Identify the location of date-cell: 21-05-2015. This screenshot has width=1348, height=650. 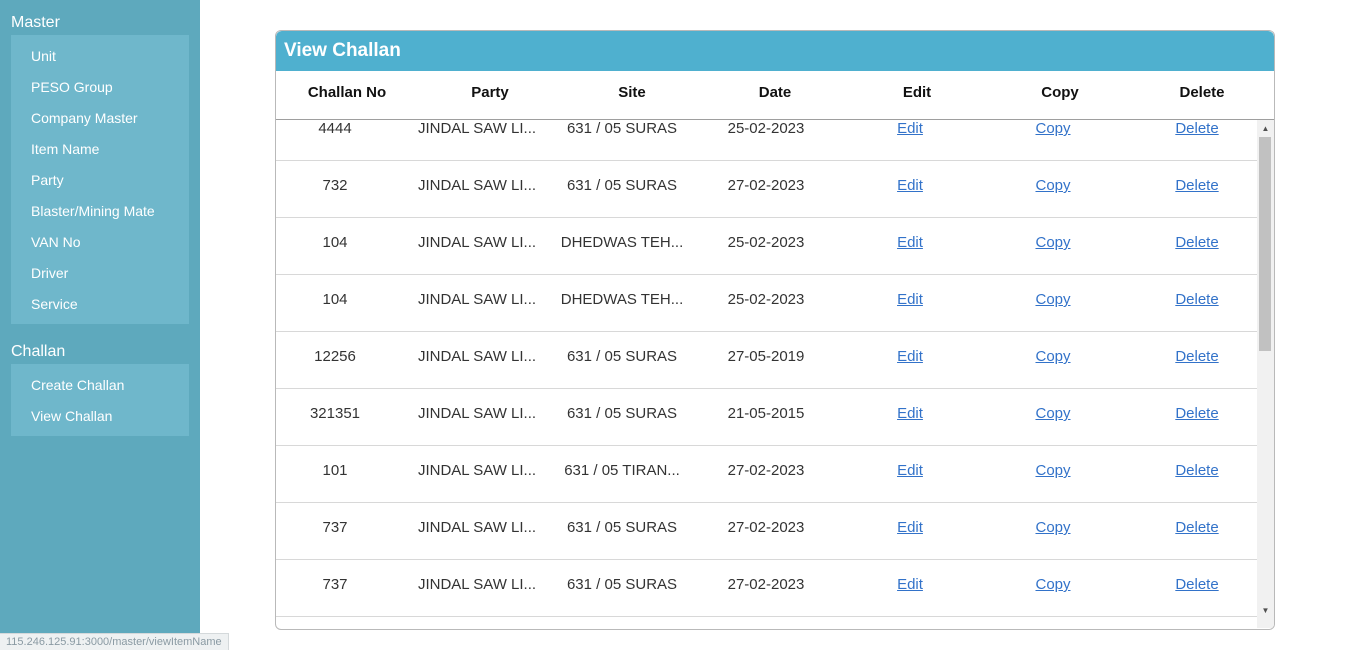
(766, 413).